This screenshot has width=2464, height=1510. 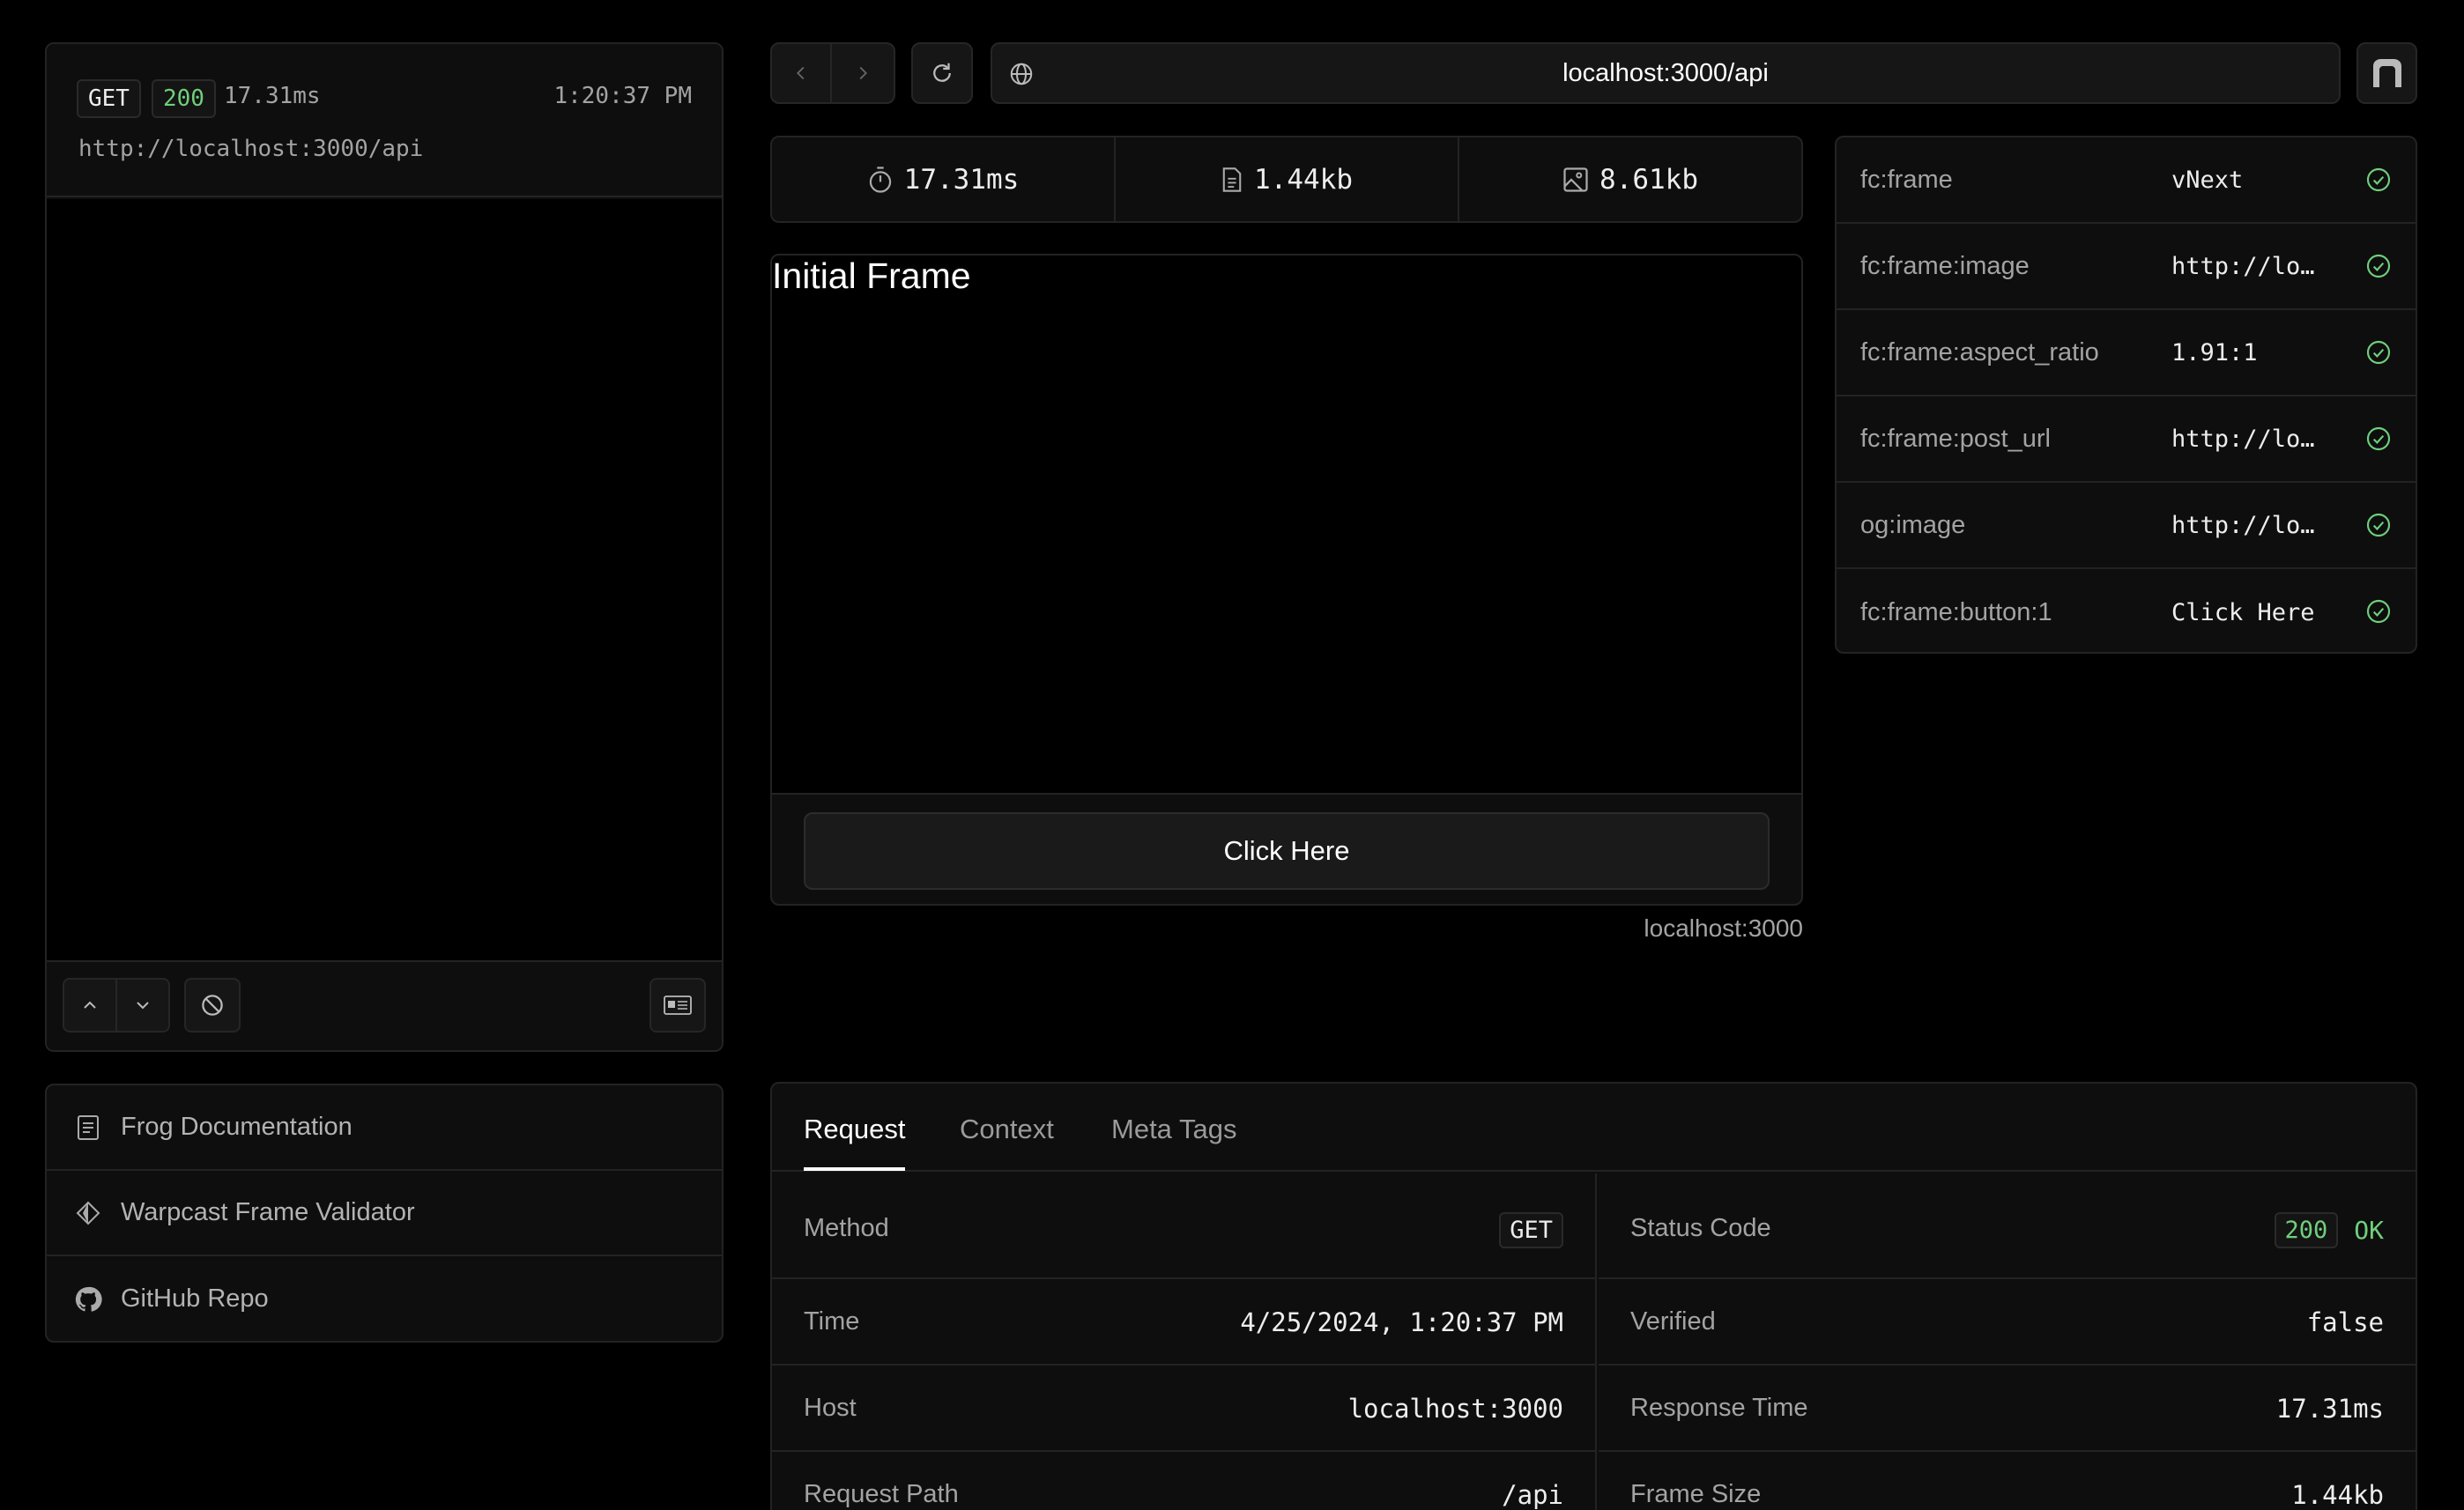 I want to click on link-label: Warpcast Frame Validator, so click(x=268, y=1212).